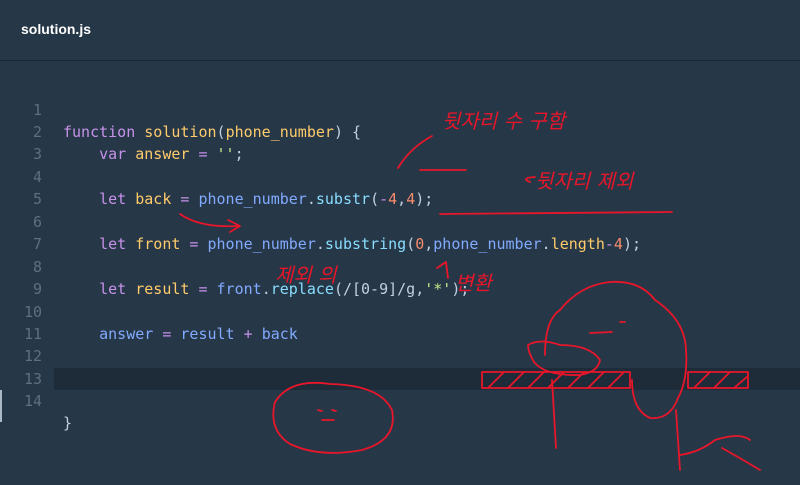  I want to click on code-line: 3, so click(400, 142).